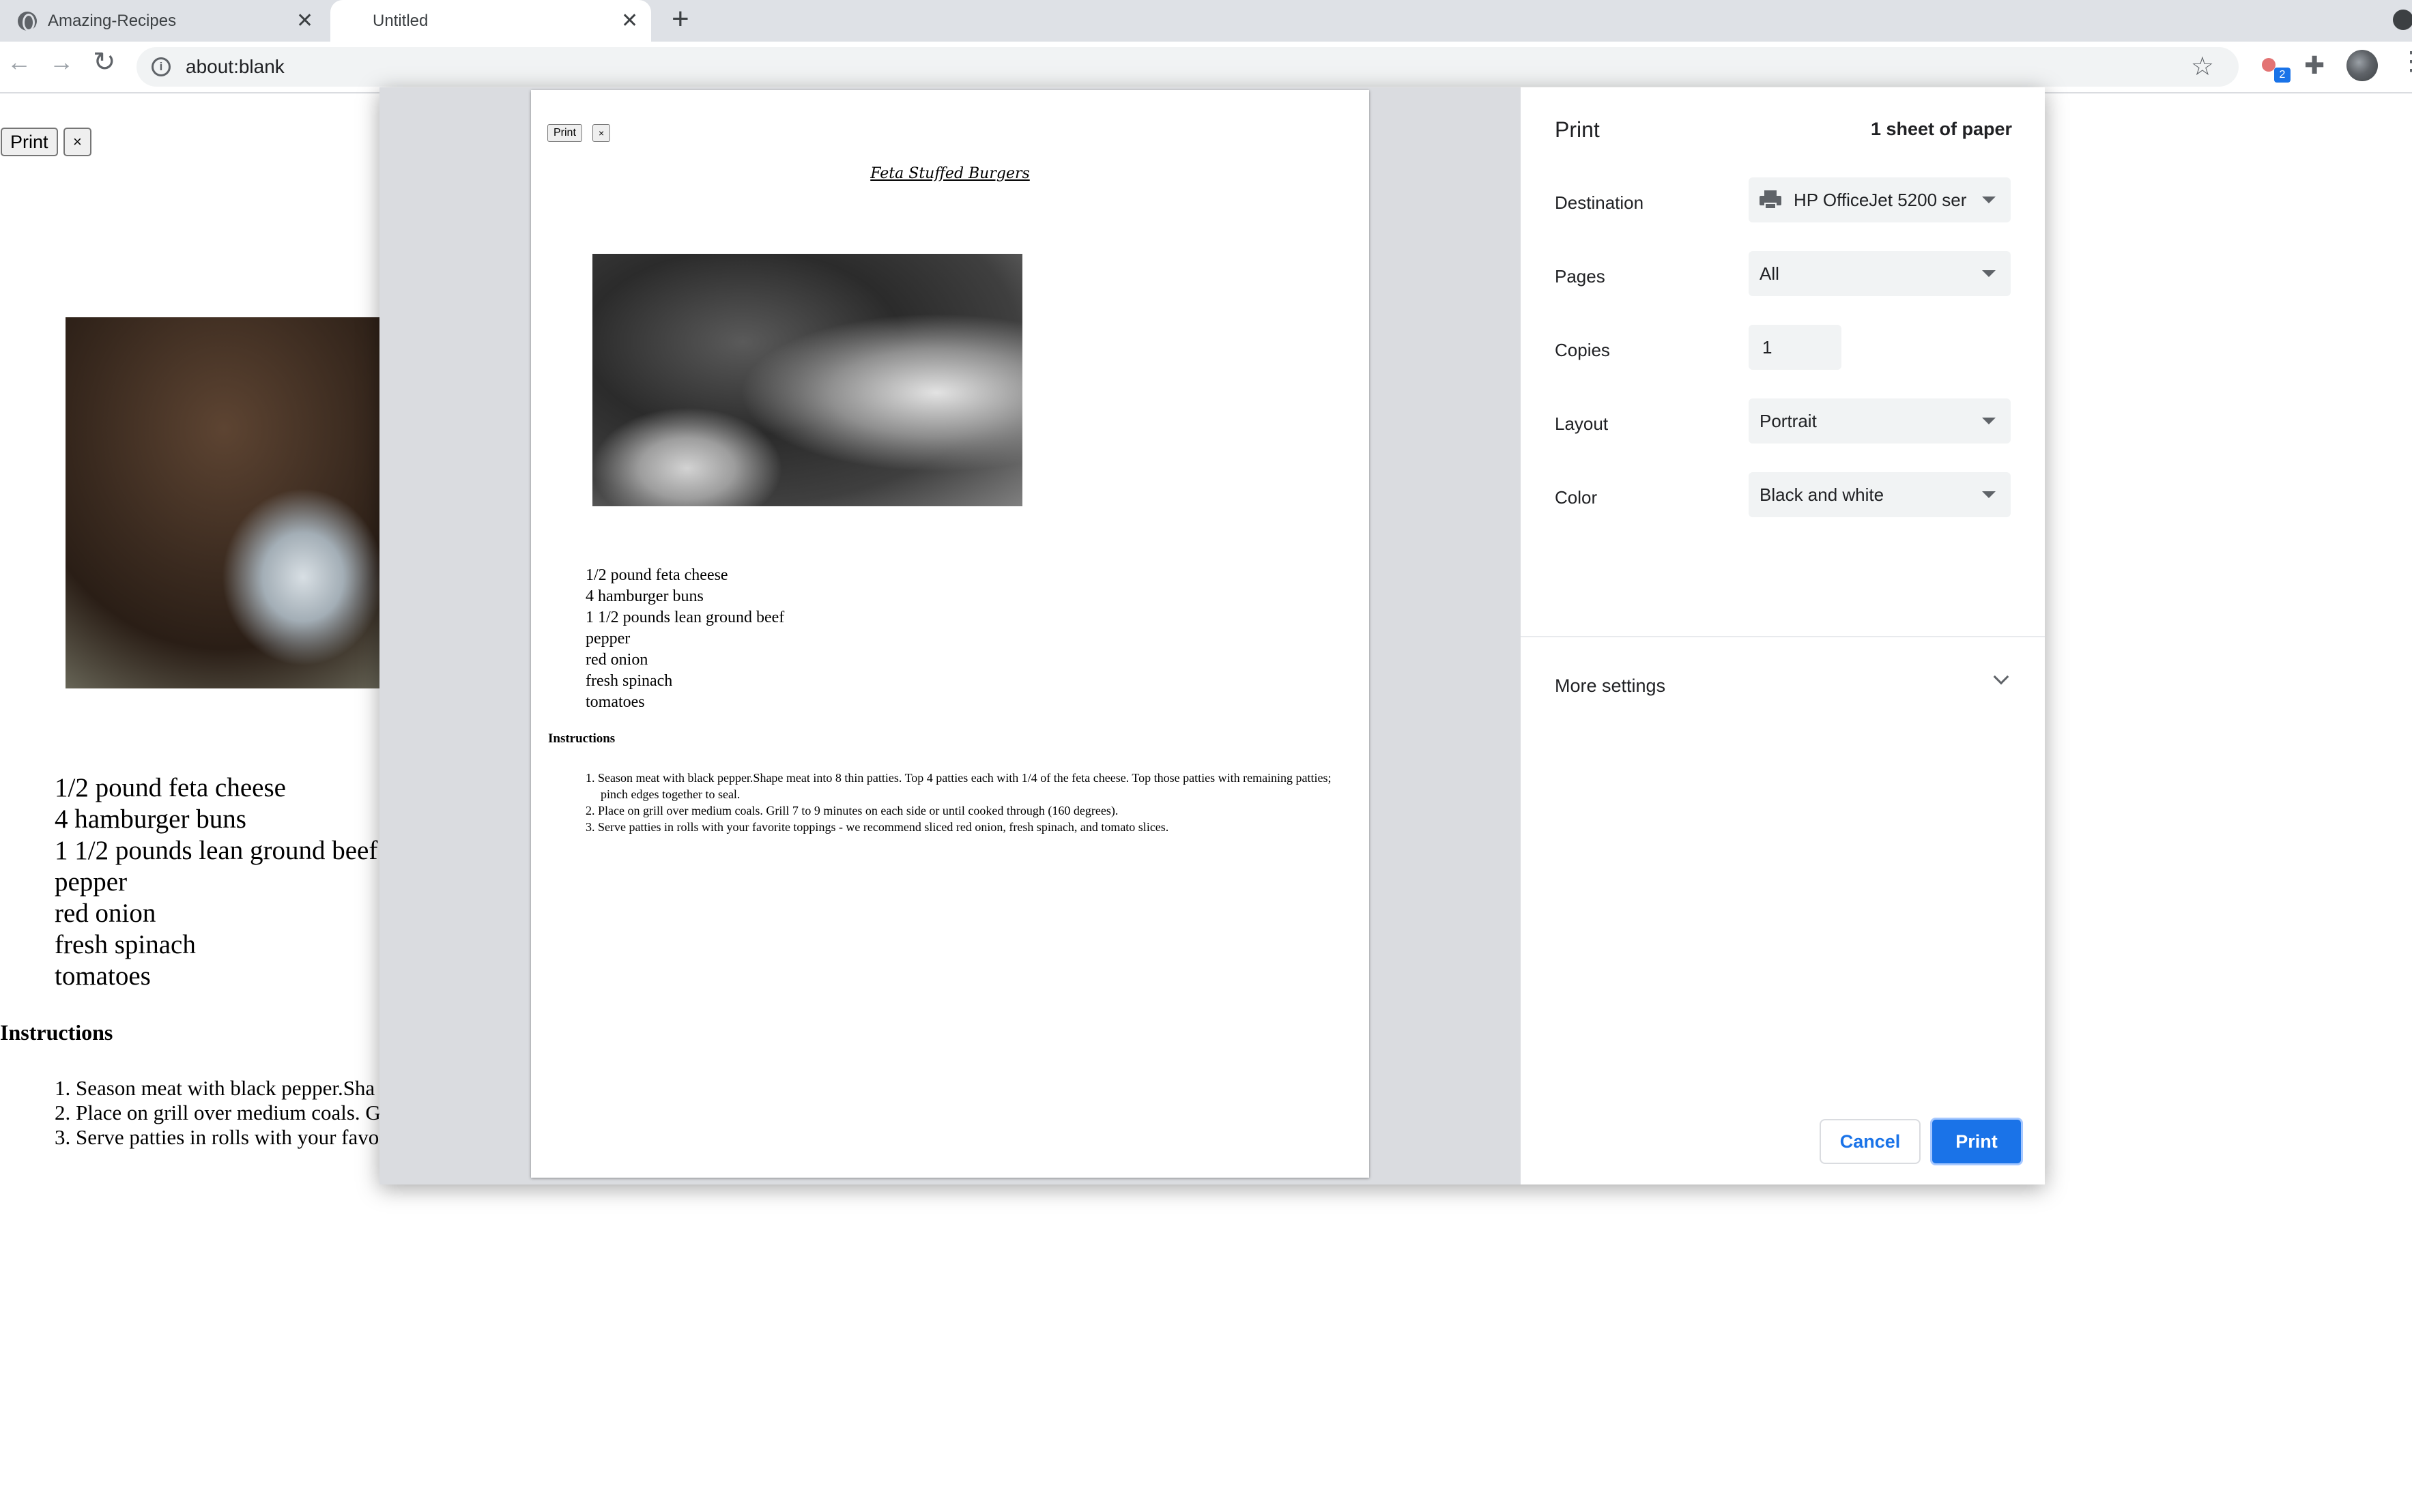  Describe the element at coordinates (1788, 421) in the screenshot. I see `layout-value: Portrait` at that location.